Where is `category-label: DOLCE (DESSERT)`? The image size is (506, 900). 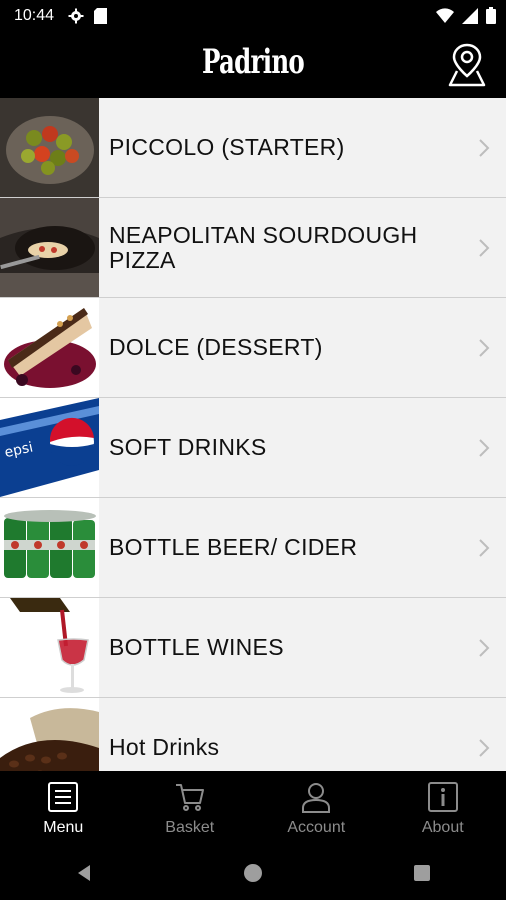 category-label: DOLCE (DESSERT) is located at coordinates (216, 347).